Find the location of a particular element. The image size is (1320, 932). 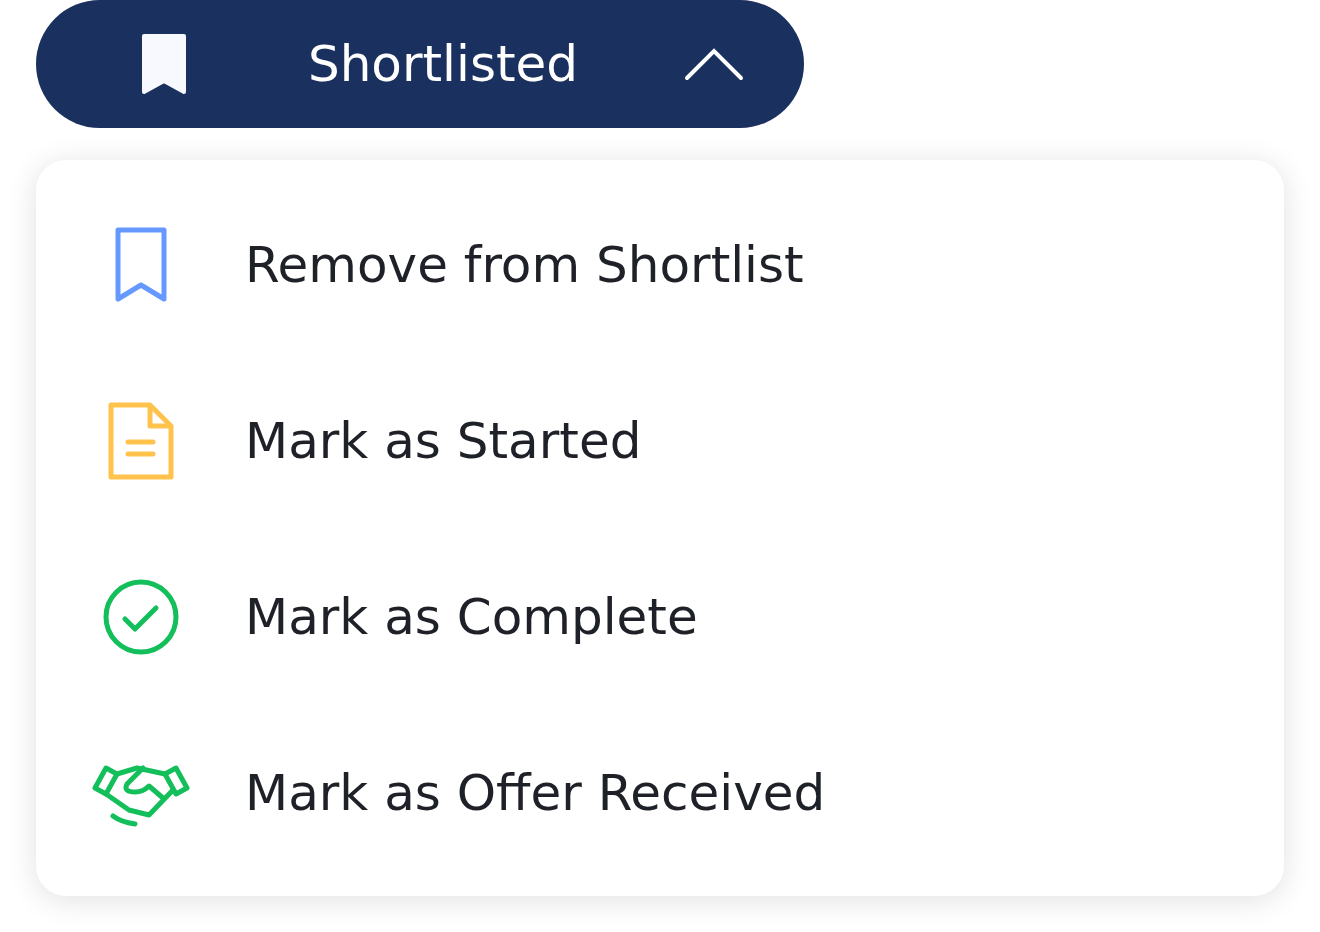

menu-item-label: Mark as Started is located at coordinates (443, 441).